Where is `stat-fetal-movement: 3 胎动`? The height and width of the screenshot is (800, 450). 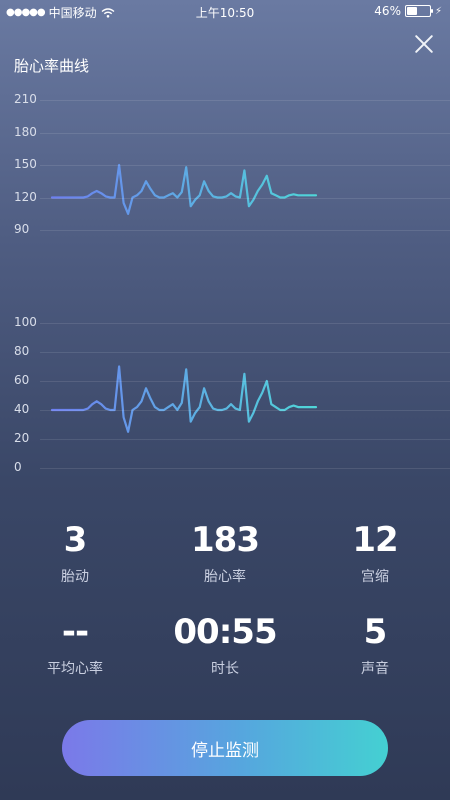
stat-fetal-movement: 3 胎动 is located at coordinates (75, 553).